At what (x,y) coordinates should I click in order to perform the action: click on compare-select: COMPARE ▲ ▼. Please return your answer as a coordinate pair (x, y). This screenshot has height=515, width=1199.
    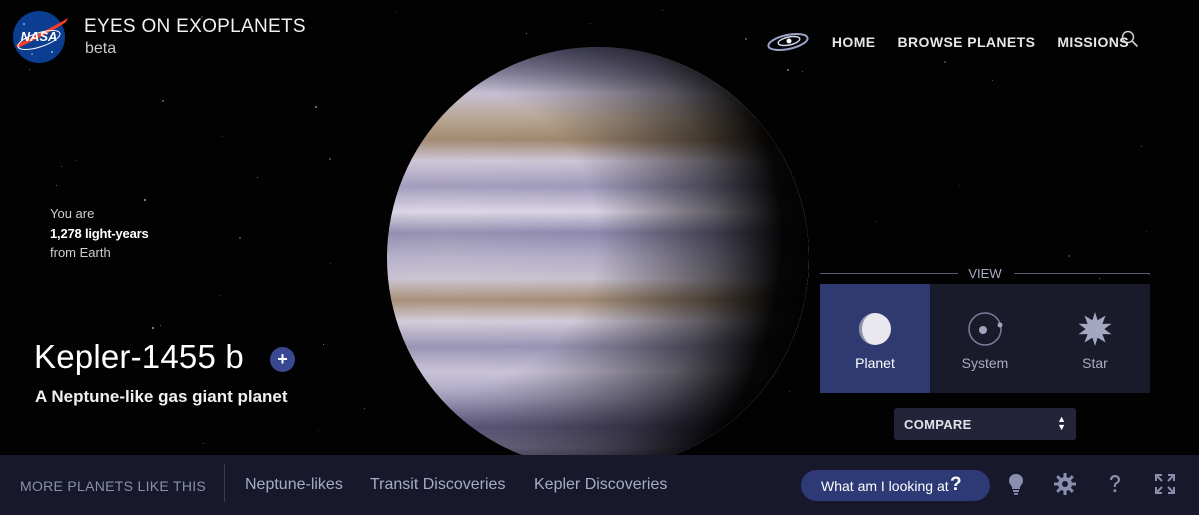
    Looking at the image, I should click on (985, 424).